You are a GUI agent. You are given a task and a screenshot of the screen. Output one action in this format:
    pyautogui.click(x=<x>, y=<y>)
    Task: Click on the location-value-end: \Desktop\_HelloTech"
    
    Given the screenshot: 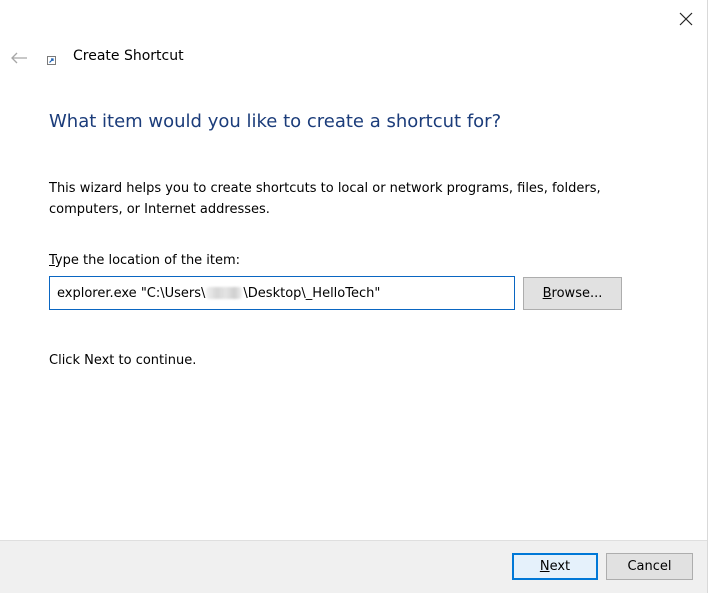 What is the action you would take?
    pyautogui.click(x=312, y=293)
    